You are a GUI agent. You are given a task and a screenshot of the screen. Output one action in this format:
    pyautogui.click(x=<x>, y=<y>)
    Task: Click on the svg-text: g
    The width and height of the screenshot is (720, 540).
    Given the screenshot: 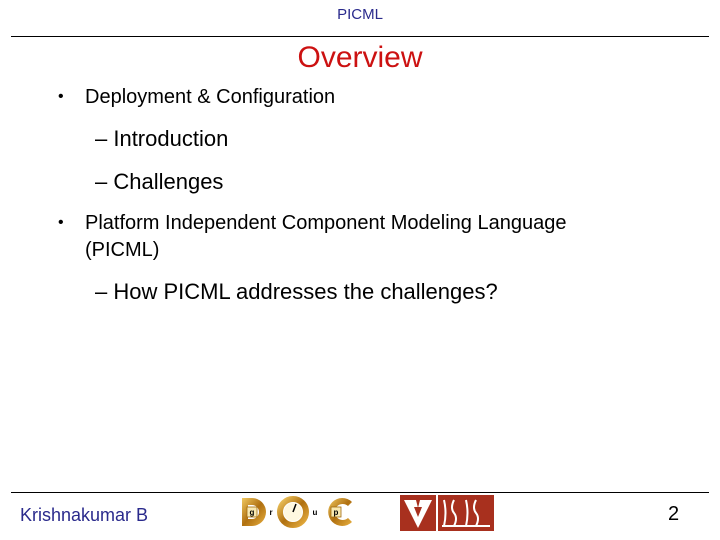 What is the action you would take?
    pyautogui.click(x=252, y=512)
    